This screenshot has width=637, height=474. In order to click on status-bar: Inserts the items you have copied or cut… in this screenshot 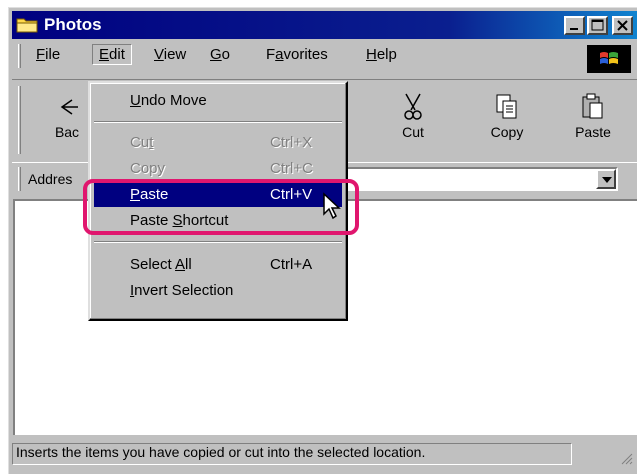, I will do `click(324, 453)`.